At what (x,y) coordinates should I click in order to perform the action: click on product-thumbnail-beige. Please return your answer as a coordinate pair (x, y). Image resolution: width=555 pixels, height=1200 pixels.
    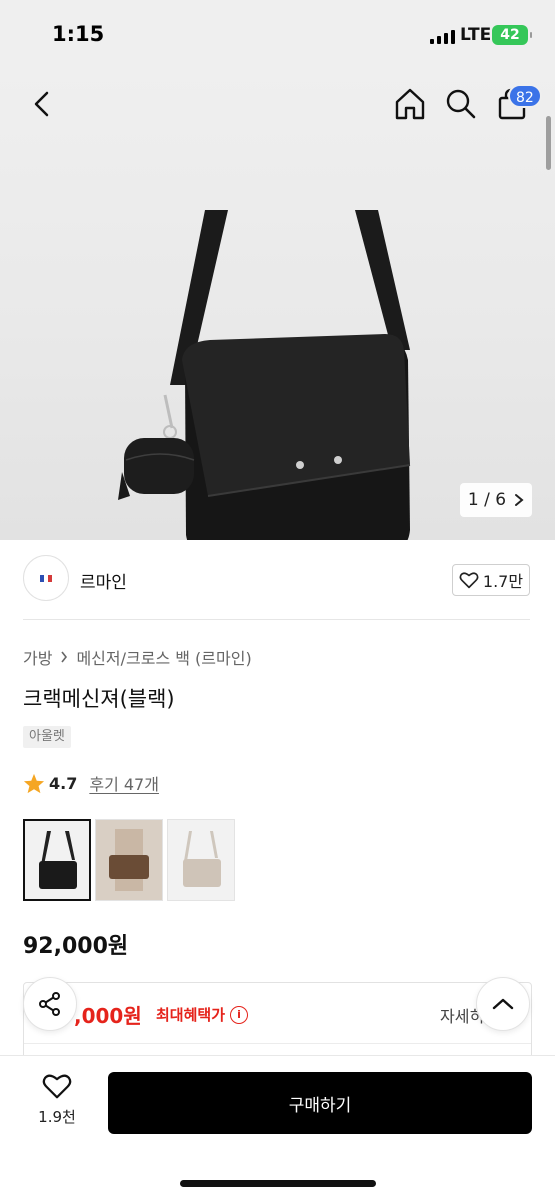
    Looking at the image, I should click on (202, 859).